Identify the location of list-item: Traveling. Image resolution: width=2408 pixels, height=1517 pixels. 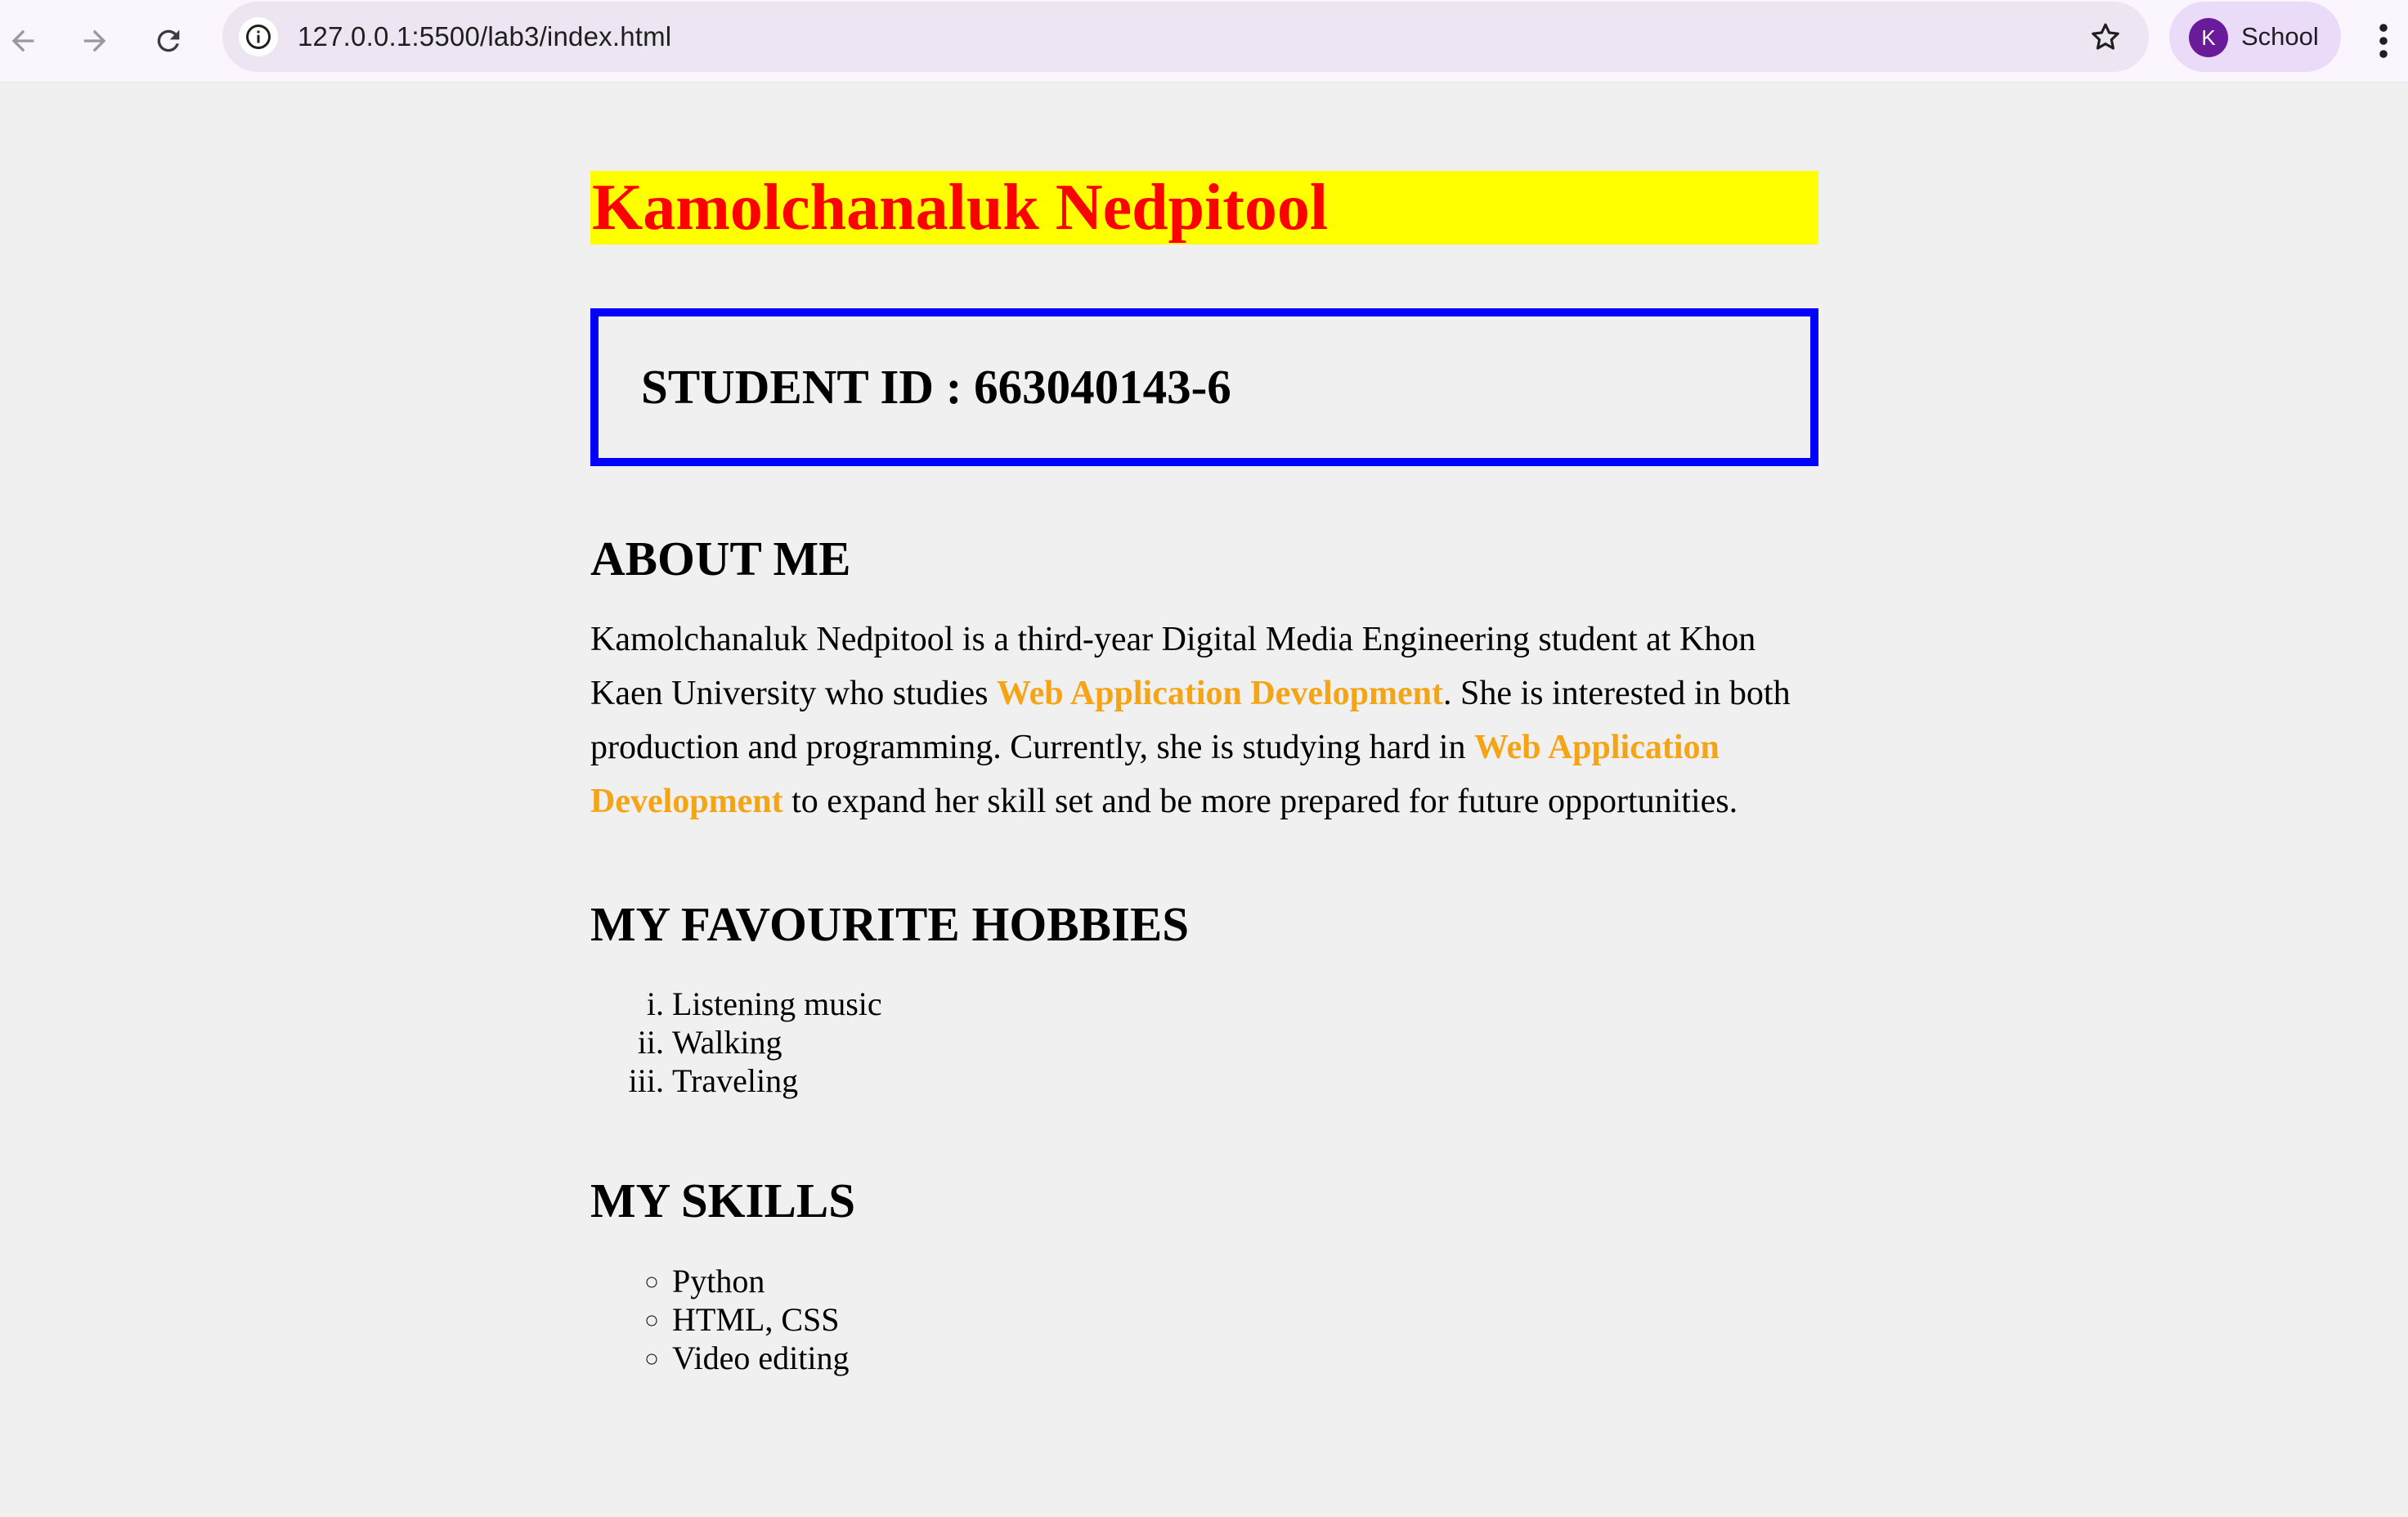
(1245, 1080).